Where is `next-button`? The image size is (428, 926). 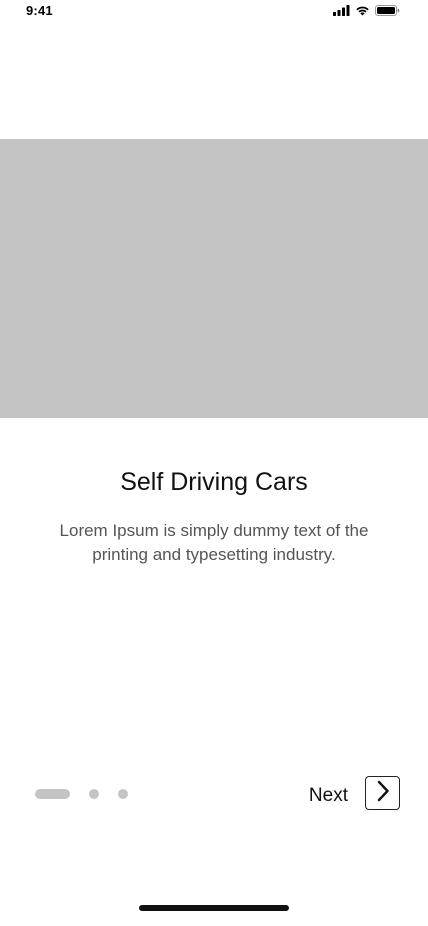 next-button is located at coordinates (382, 793).